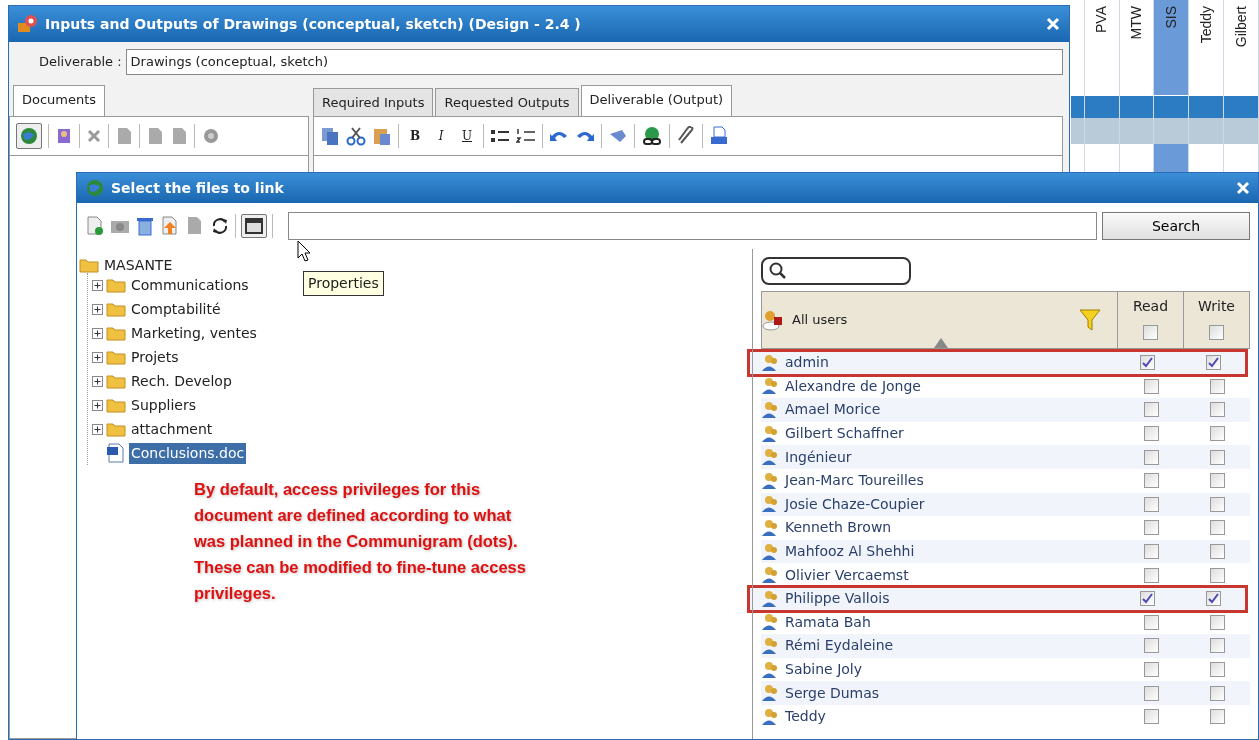 The image size is (1259, 740). I want to click on people-icon, so click(64, 136).